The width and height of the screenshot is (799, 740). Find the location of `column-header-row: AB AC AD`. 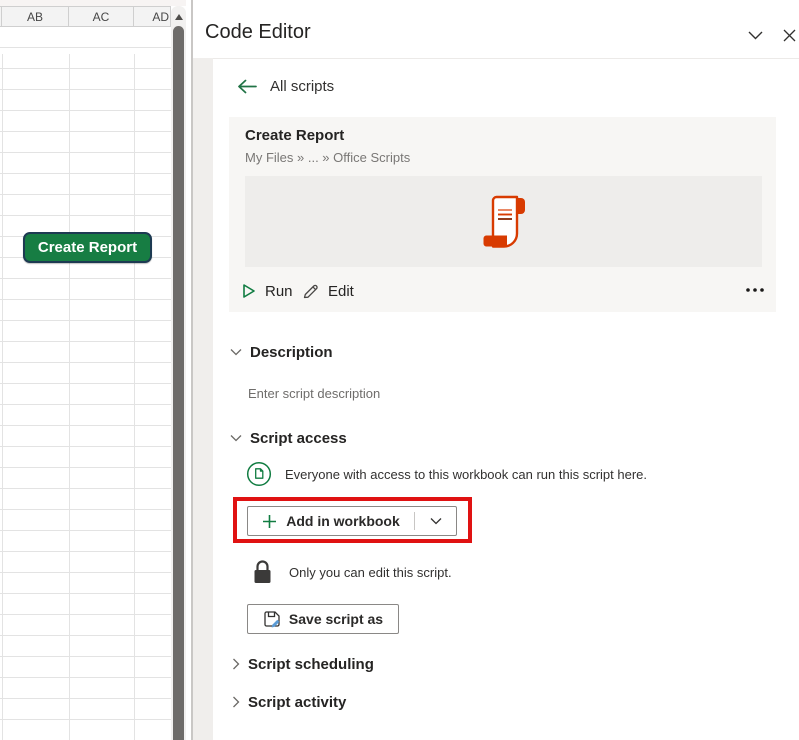

column-header-row: AB AC AD is located at coordinates (85, 16).